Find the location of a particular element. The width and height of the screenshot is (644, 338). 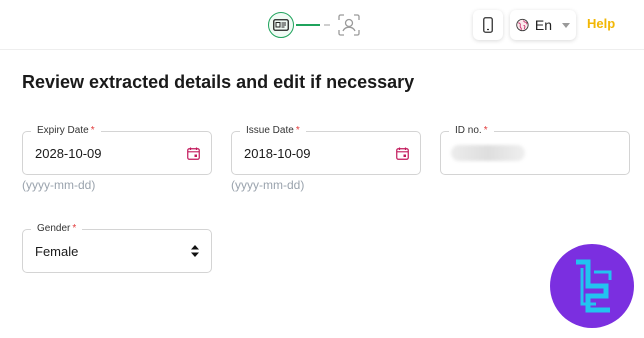

chevron-down-icon is located at coordinates (566, 25).